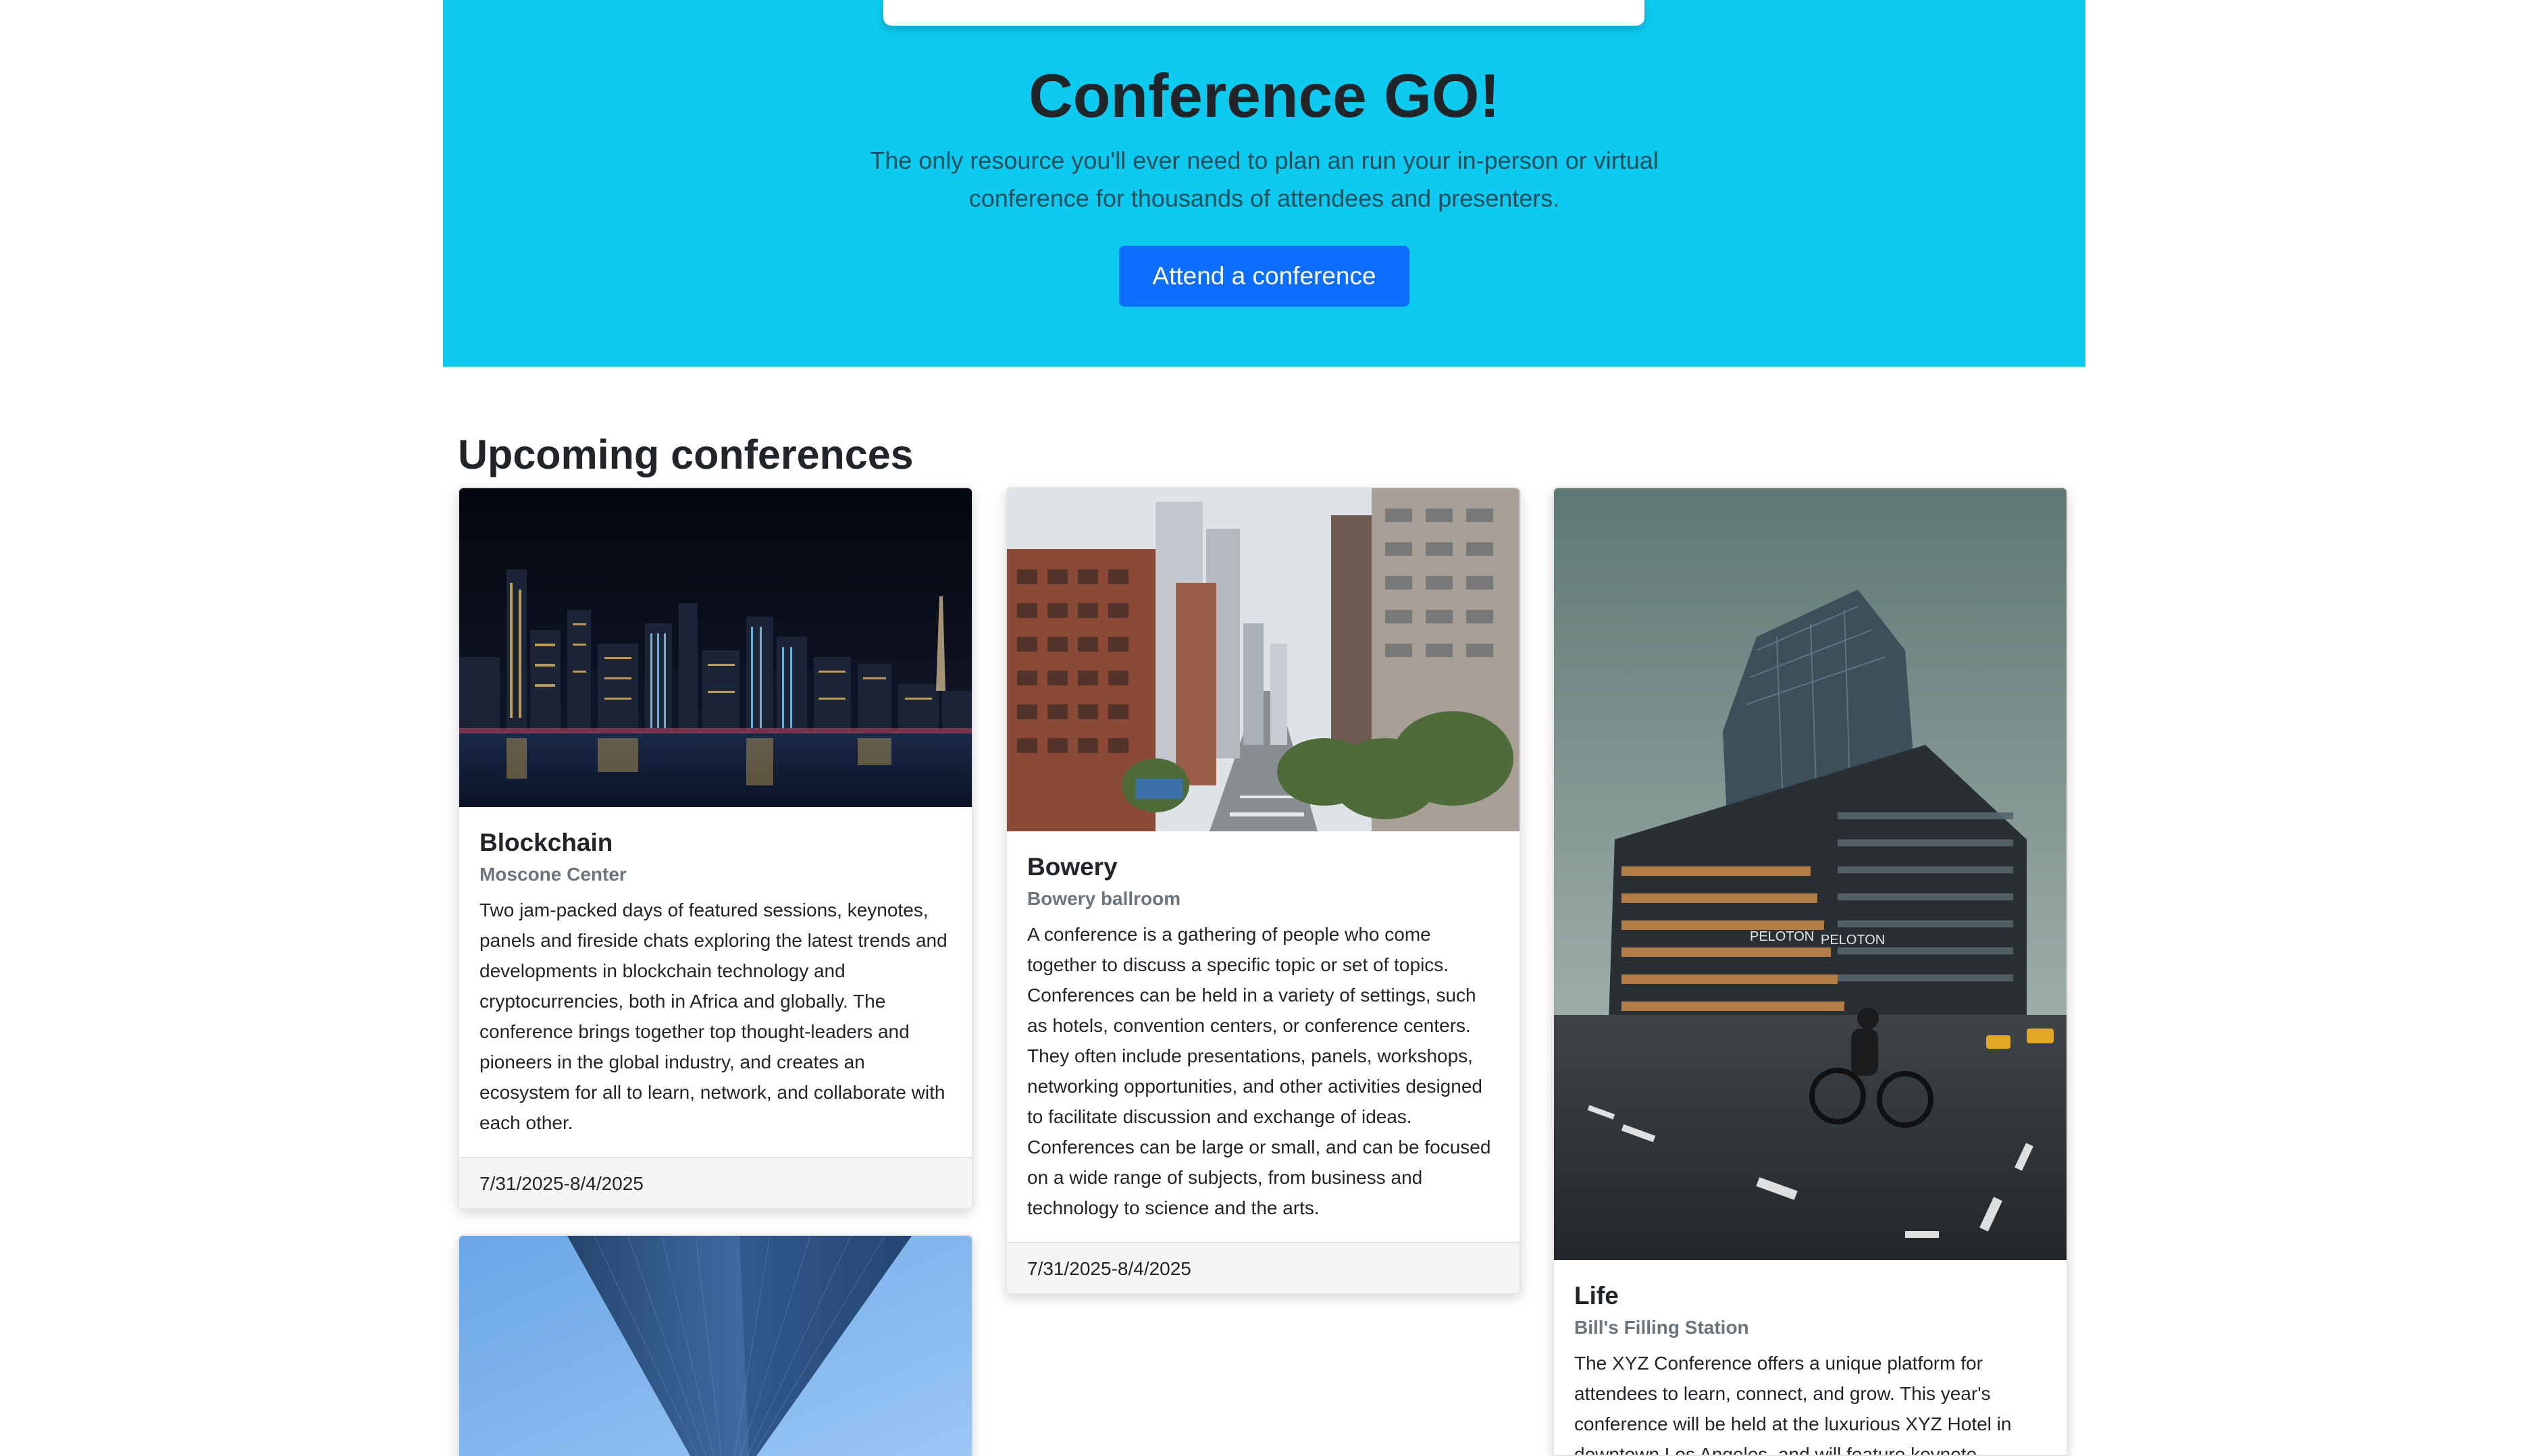 This screenshot has width=2544, height=1456. I want to click on glass-tower-looking-up-photo, so click(715, 1346).